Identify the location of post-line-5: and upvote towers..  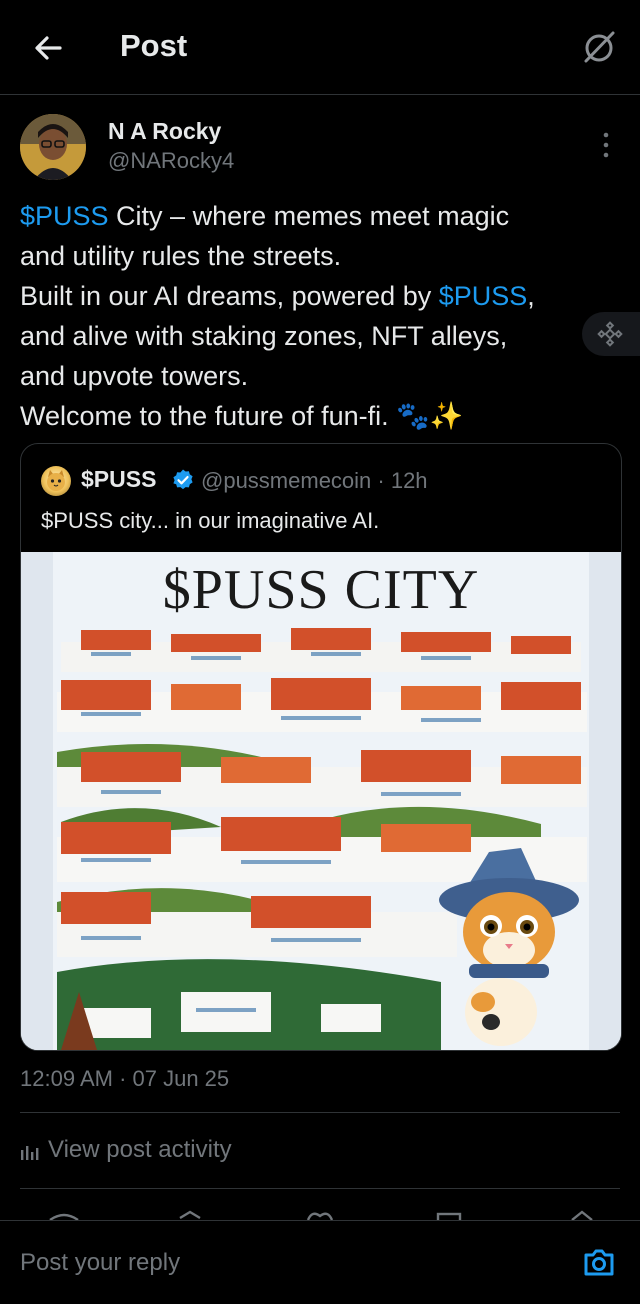
(134, 376).